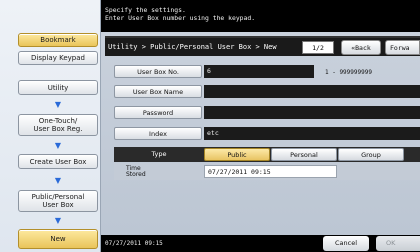 This screenshot has height=252, width=420. What do you see at coordinates (145, 10) in the screenshot?
I see `message-line-1: Specify the settings.` at bounding box center [145, 10].